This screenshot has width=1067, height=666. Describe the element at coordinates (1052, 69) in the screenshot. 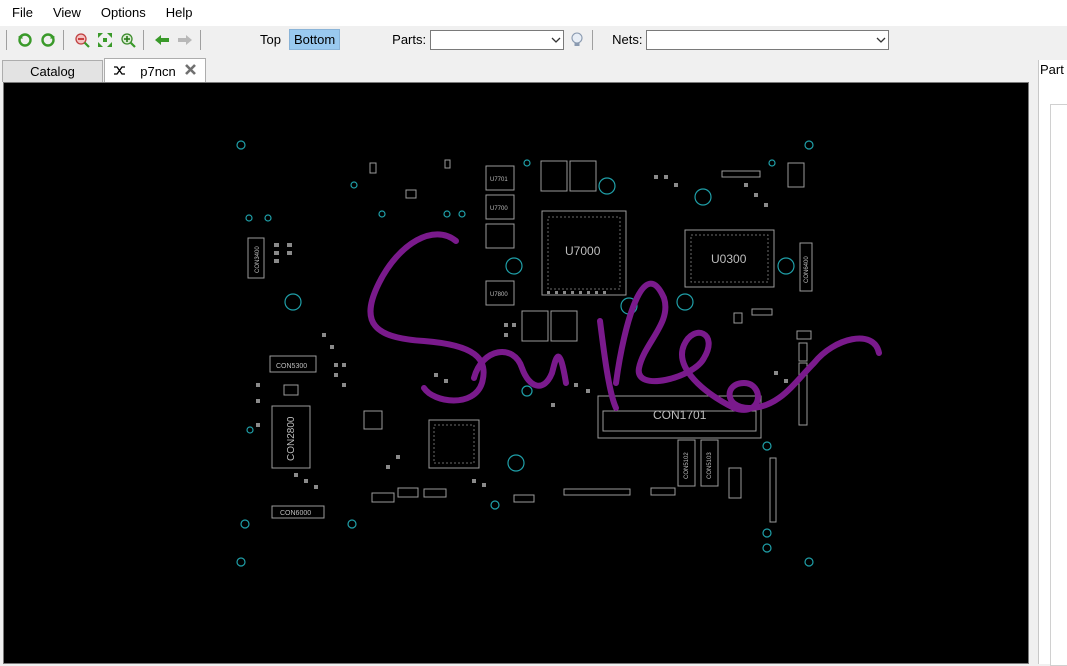

I see `tab-parts-panel: Part` at that location.